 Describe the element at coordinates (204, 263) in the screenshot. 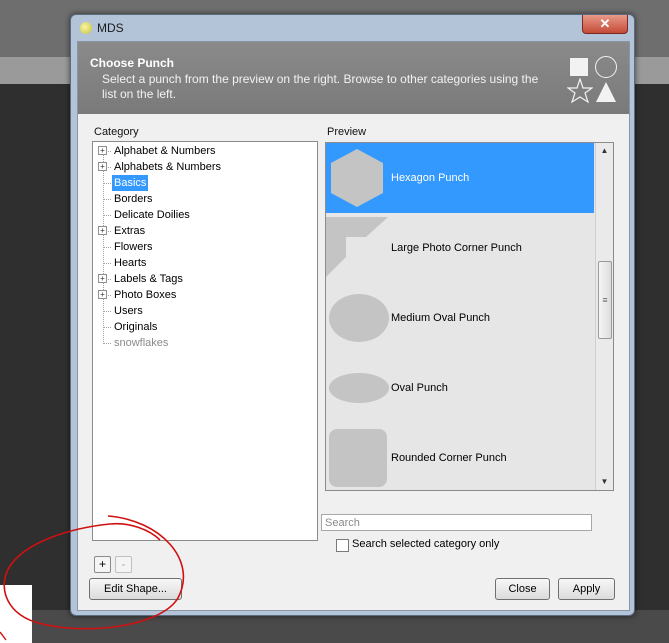

I see `category-item: Hearts` at that location.